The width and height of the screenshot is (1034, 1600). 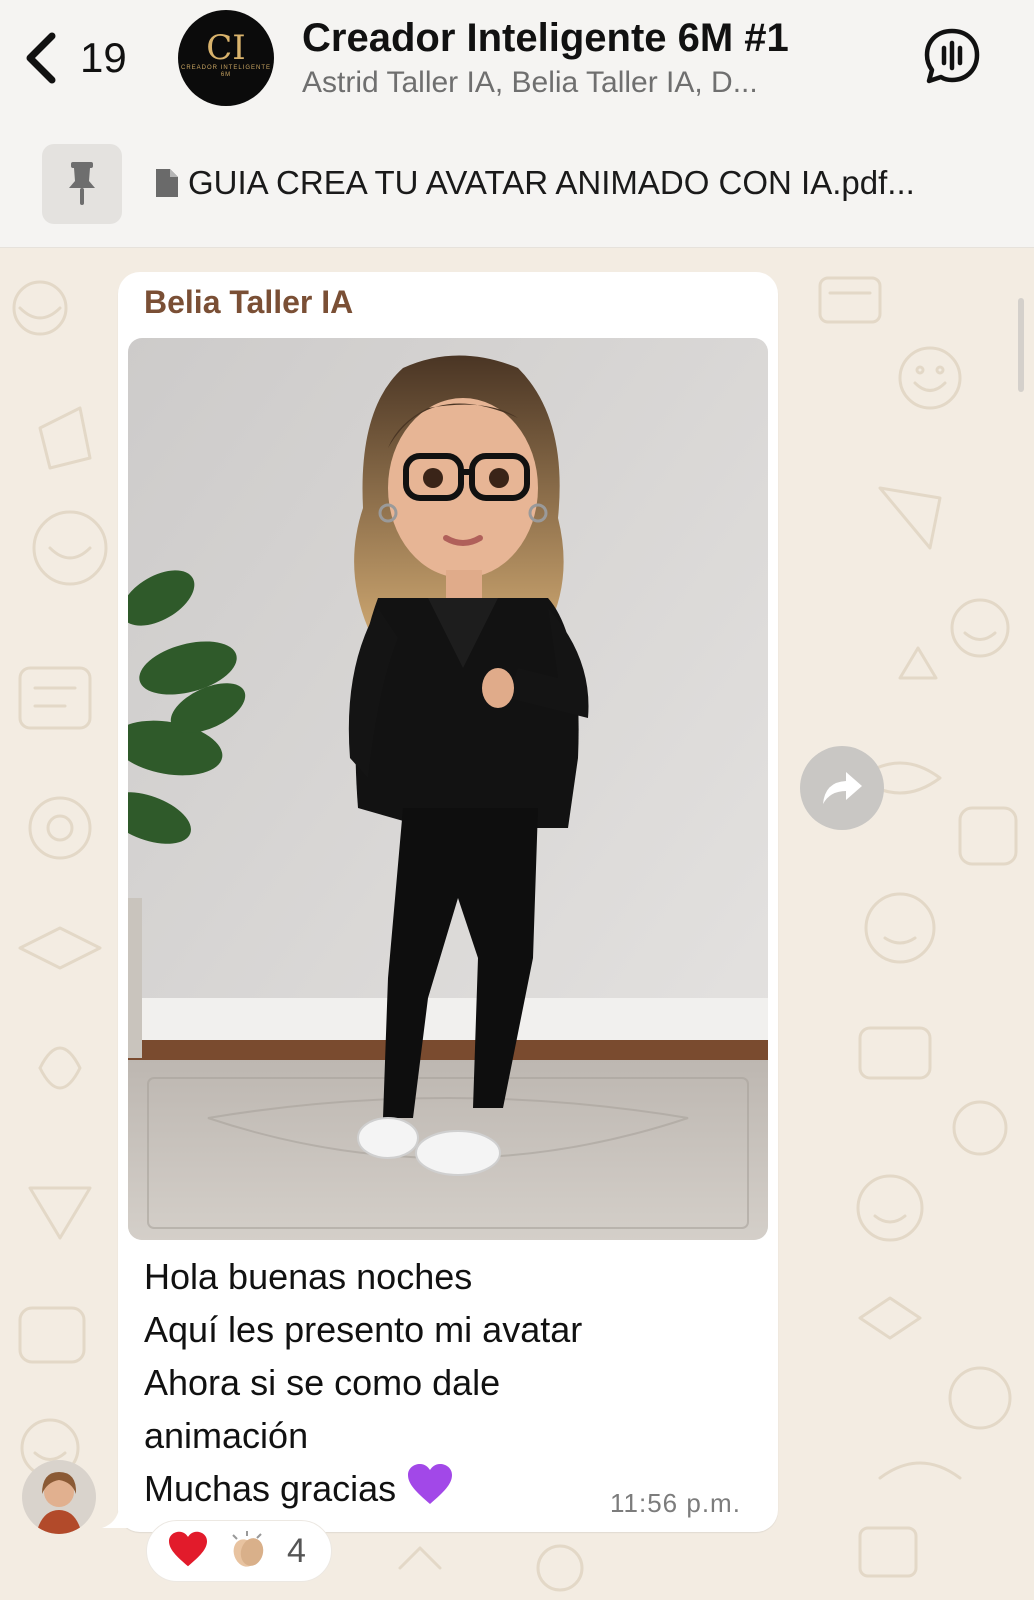 What do you see at coordinates (41, 58) in the screenshot?
I see `chevron-left-icon` at bounding box center [41, 58].